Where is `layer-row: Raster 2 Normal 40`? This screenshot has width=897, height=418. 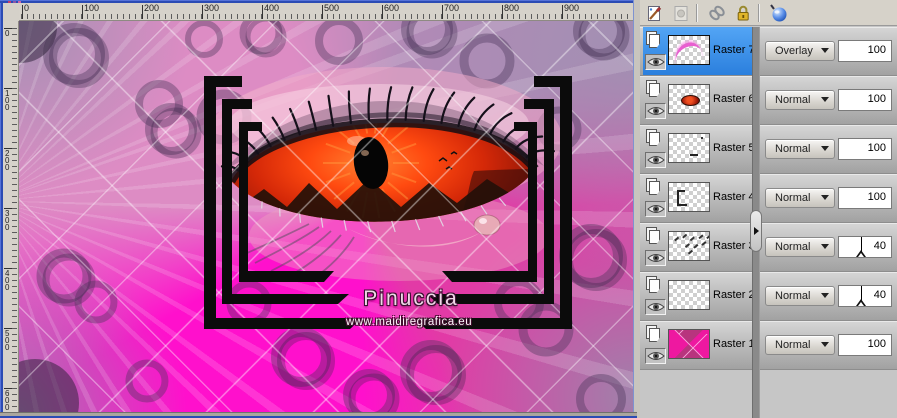 layer-row: Raster 2 Normal 40 is located at coordinates (768, 296).